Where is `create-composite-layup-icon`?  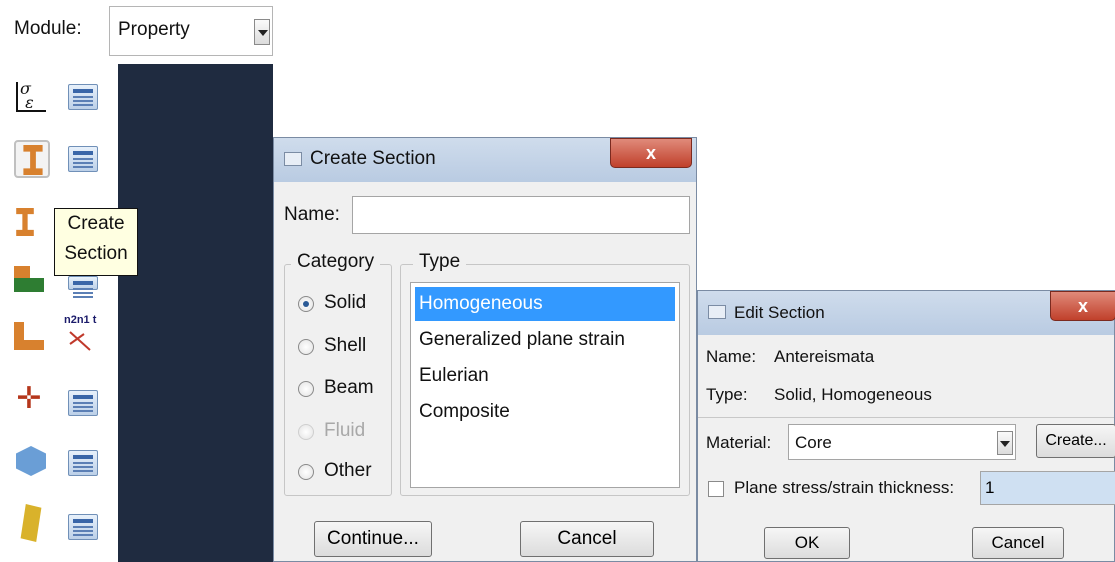
create-composite-layup-icon is located at coordinates (31, 461).